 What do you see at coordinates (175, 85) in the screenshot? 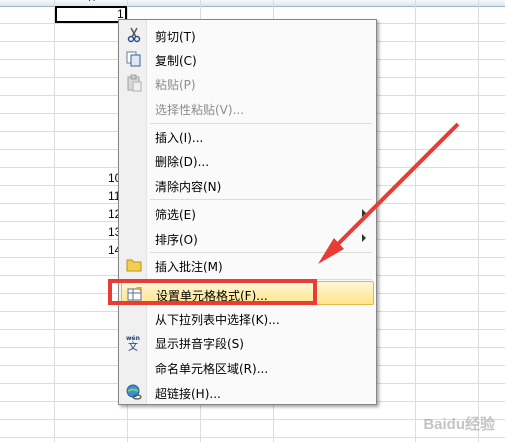
I see `menu-item-label: 粘贴(P)` at bounding box center [175, 85].